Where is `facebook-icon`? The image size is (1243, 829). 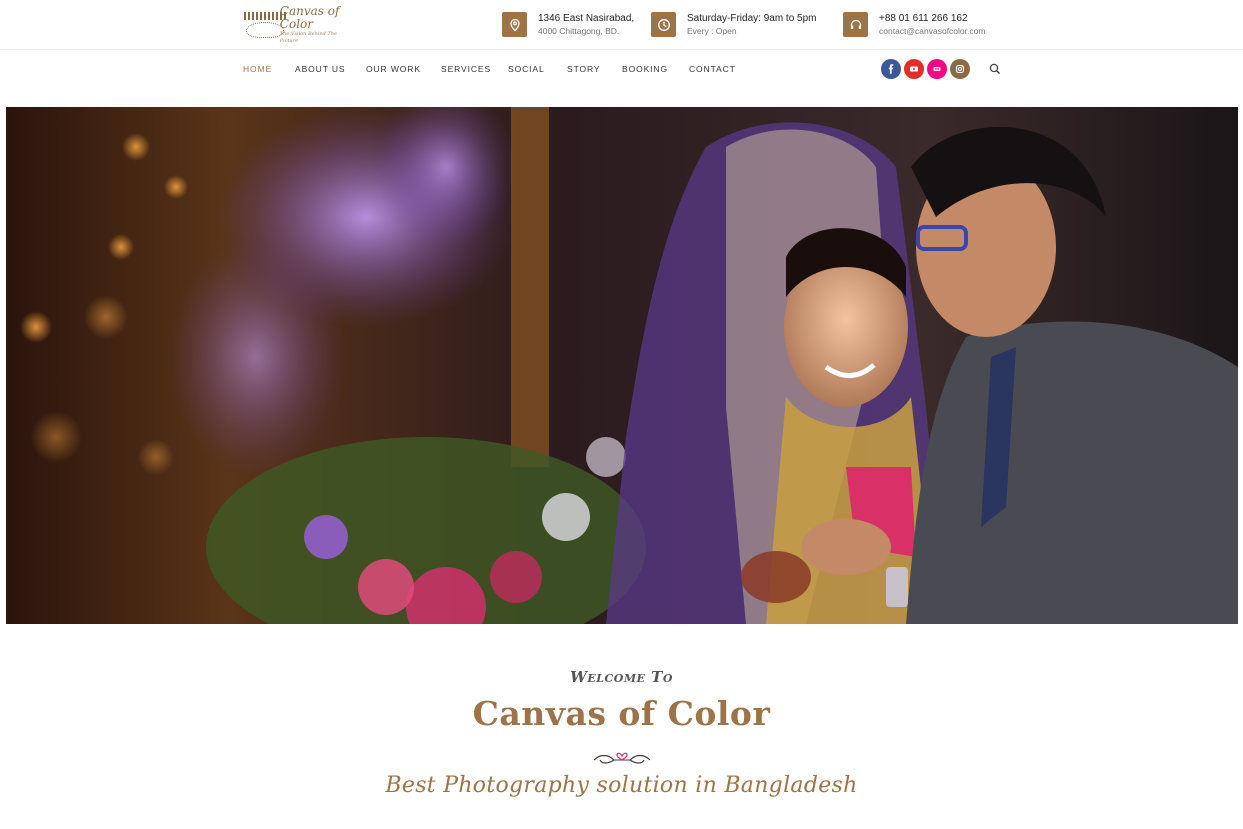 facebook-icon is located at coordinates (891, 69).